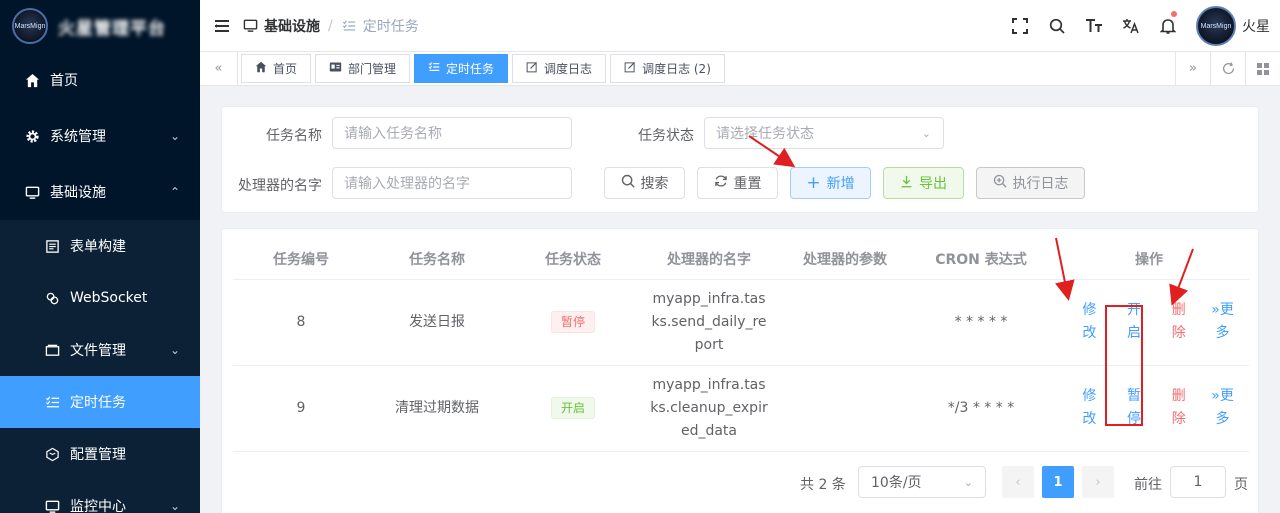  Describe the element at coordinates (292, 26) in the screenshot. I see `breadcrumb-item: 基础设施` at that location.